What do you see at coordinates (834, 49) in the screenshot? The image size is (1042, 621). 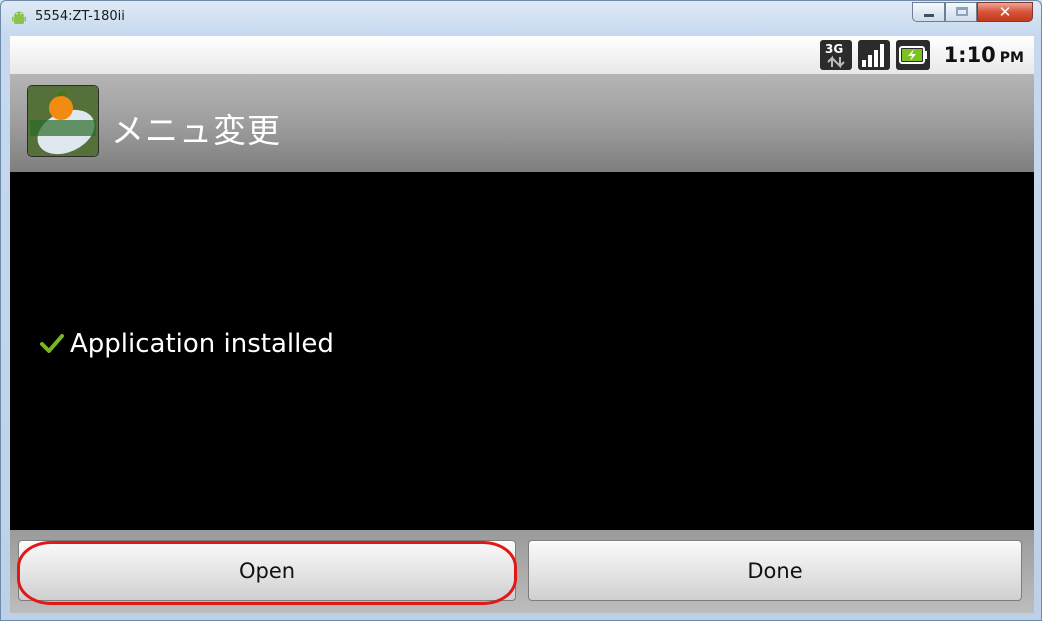 I see `network-label: 3G` at bounding box center [834, 49].